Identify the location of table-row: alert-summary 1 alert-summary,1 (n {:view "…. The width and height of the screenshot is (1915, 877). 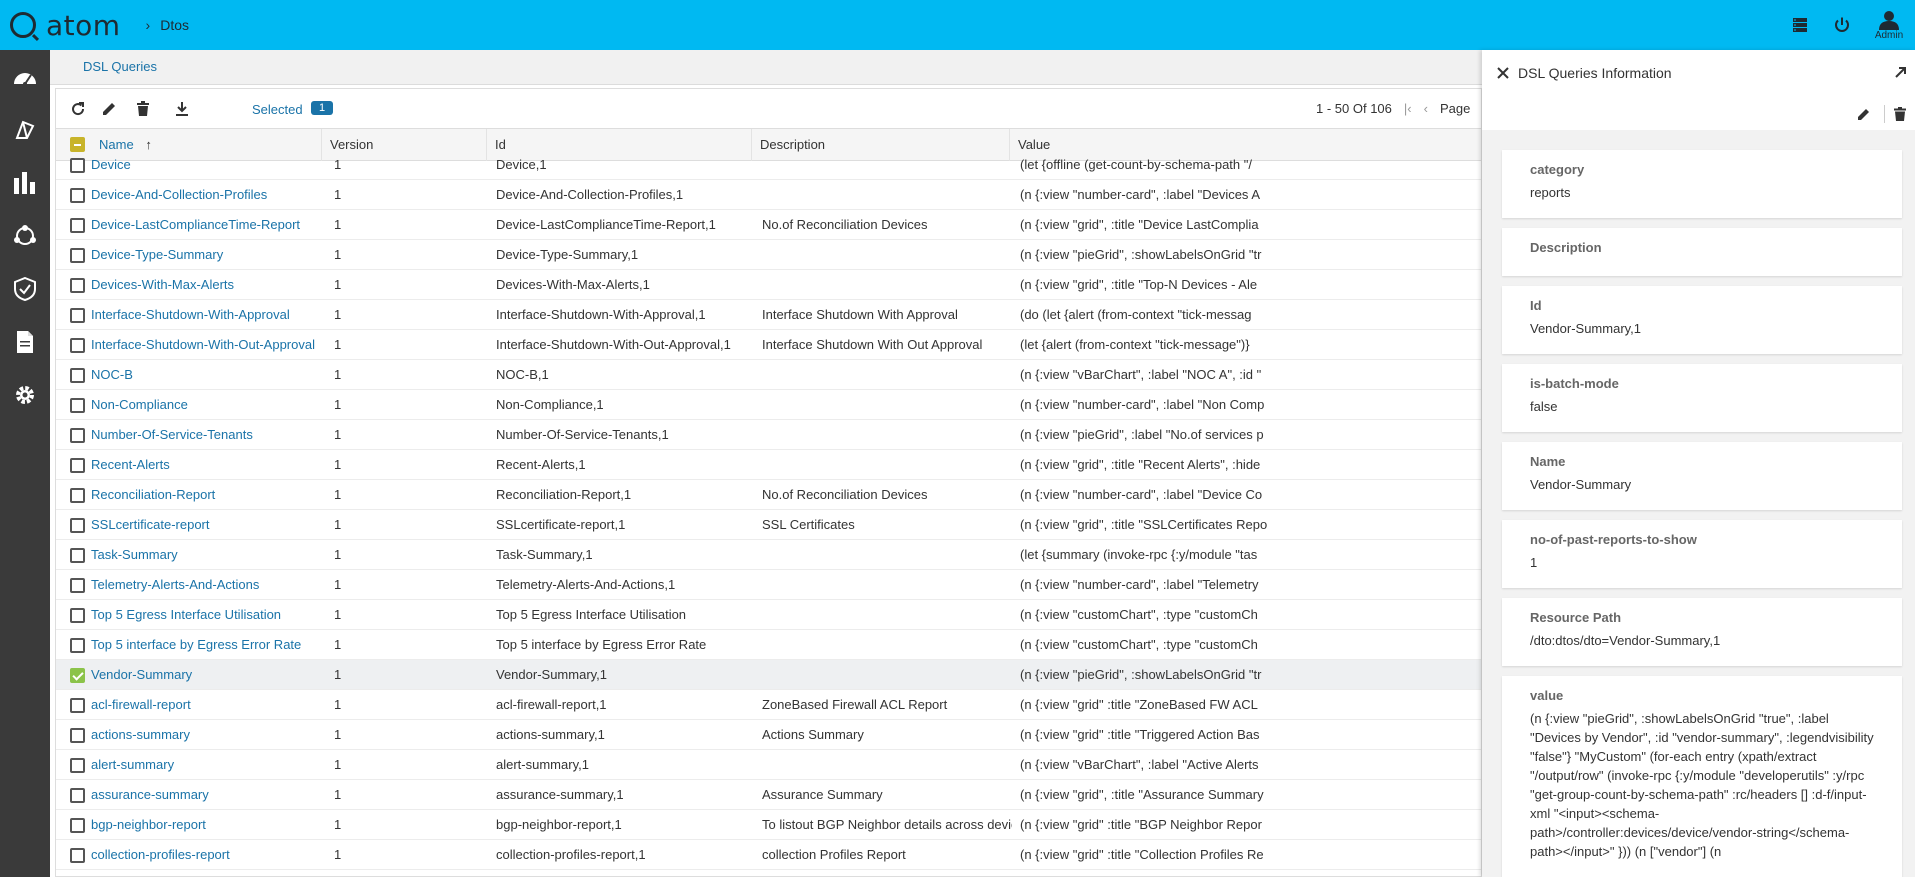
(768, 765).